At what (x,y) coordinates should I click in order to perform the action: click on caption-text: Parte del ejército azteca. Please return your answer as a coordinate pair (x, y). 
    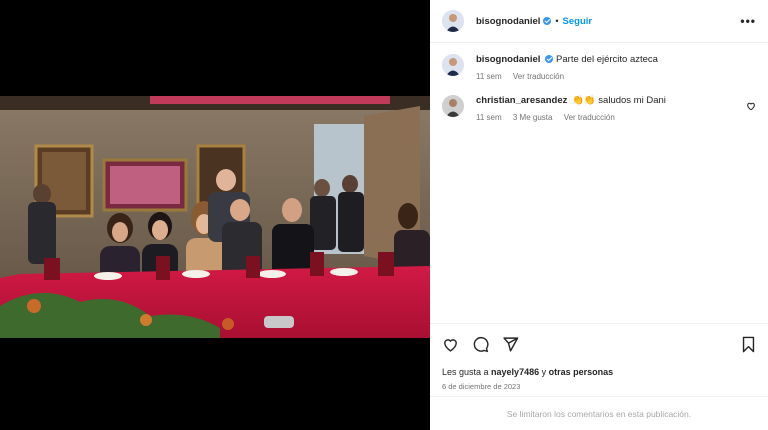
    Looking at the image, I should click on (607, 59).